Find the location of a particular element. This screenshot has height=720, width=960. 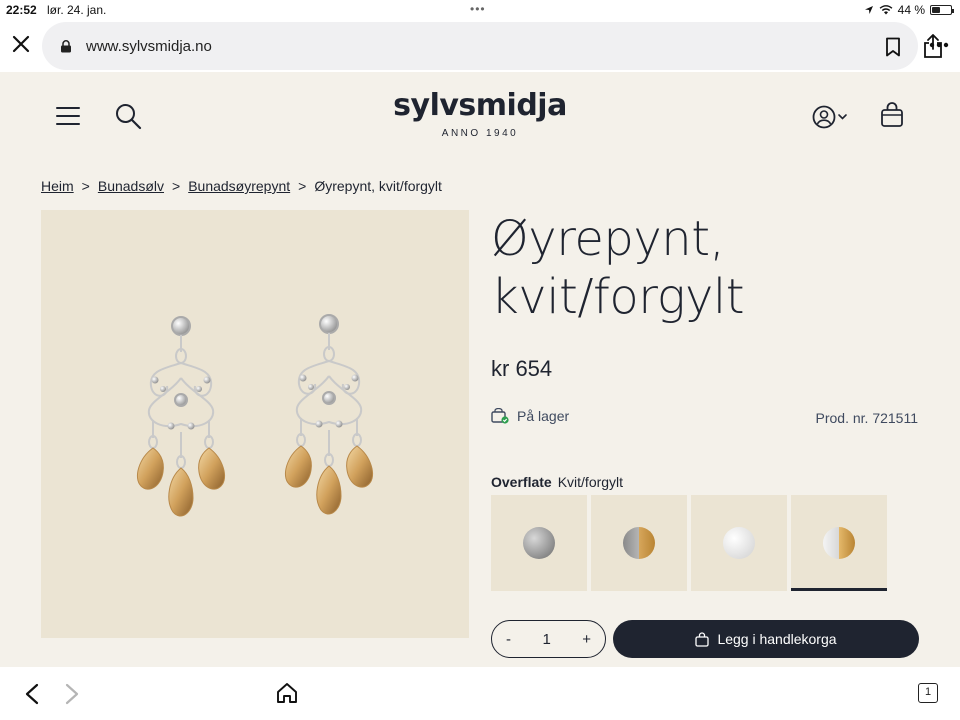

add-to-cart-button: Legg i handlekorga is located at coordinates (766, 639).